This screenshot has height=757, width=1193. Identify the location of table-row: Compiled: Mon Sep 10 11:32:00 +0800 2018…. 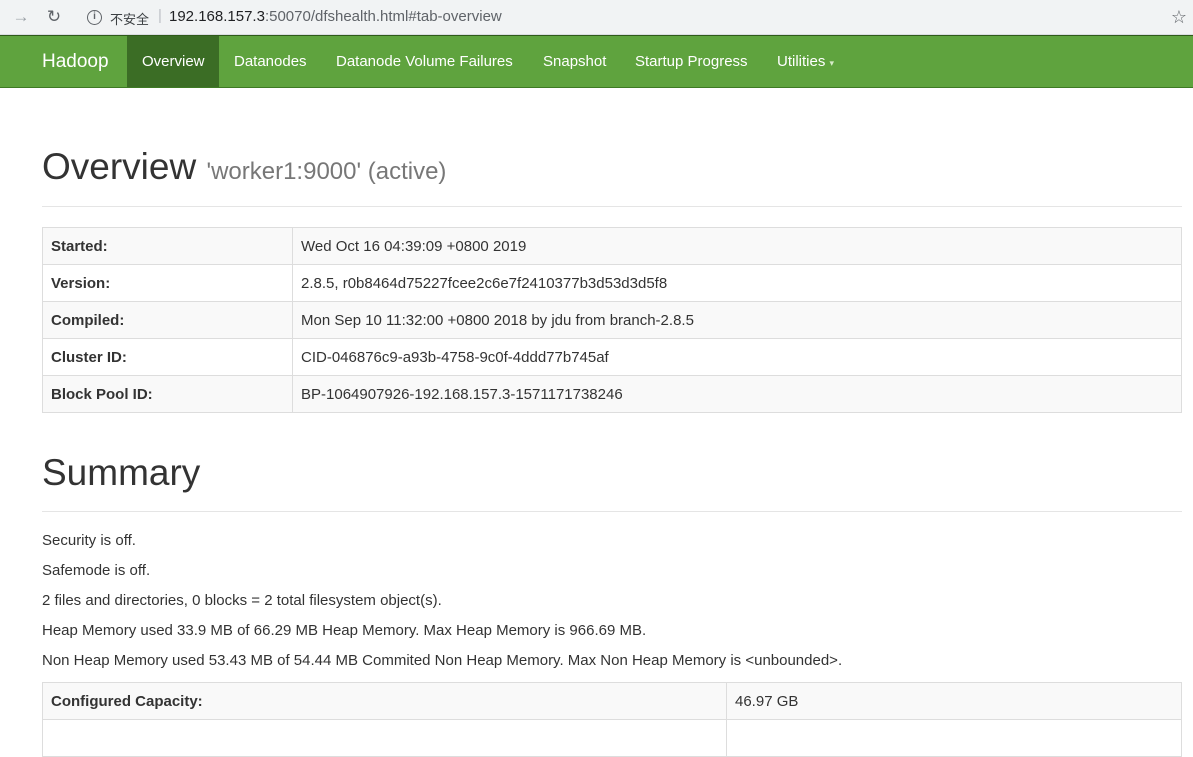
(612, 320).